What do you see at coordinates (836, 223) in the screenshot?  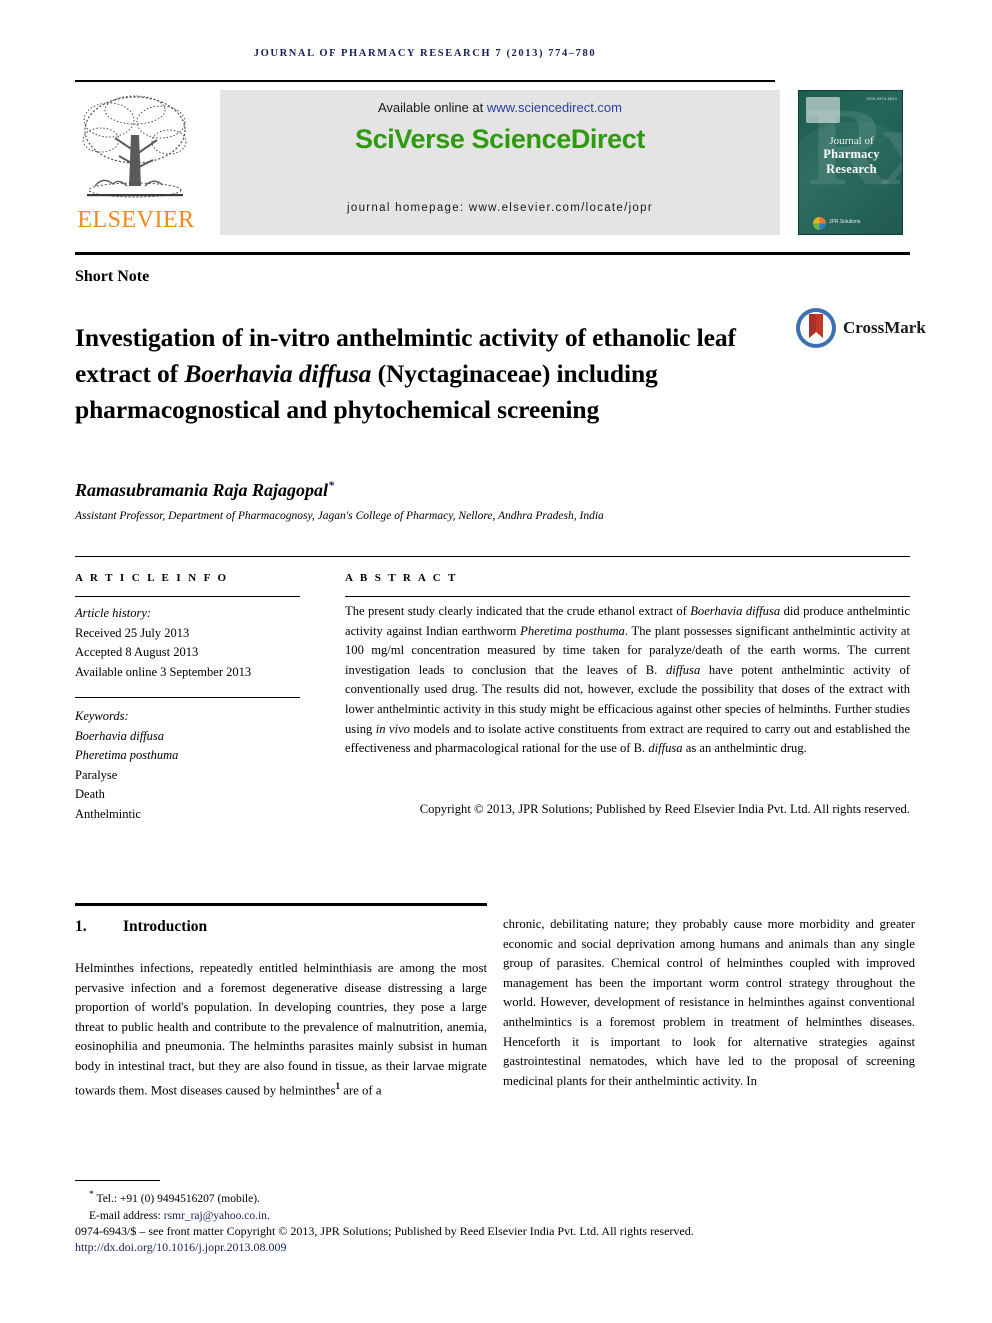 I see `cover-publisher-mark: JPR Solutions` at bounding box center [836, 223].